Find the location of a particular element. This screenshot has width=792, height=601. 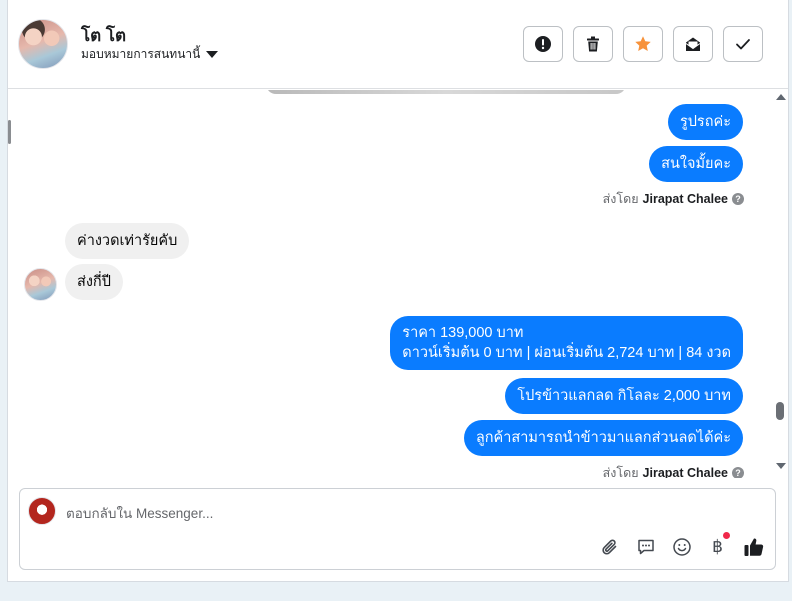

composer-tools: ฿ is located at coordinates (681, 545).